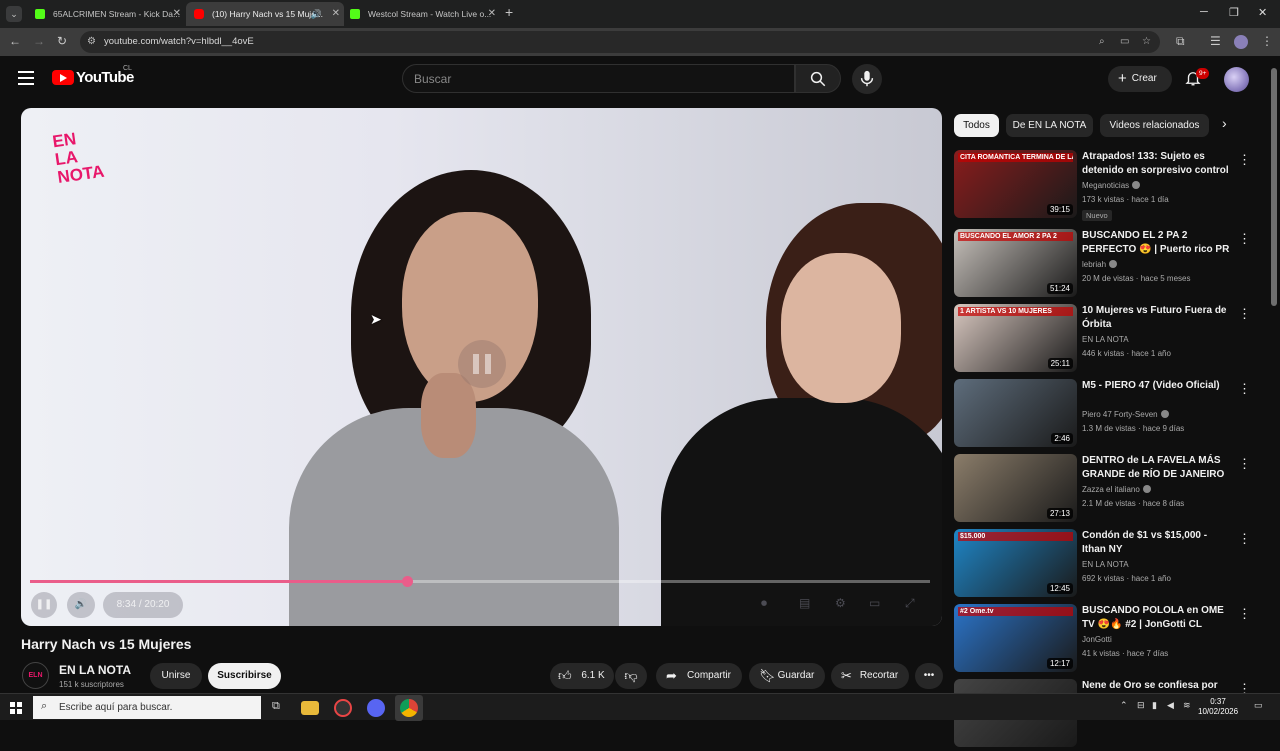 The width and height of the screenshot is (1280, 751). I want to click on page-scrollbar, so click(1274, 187).